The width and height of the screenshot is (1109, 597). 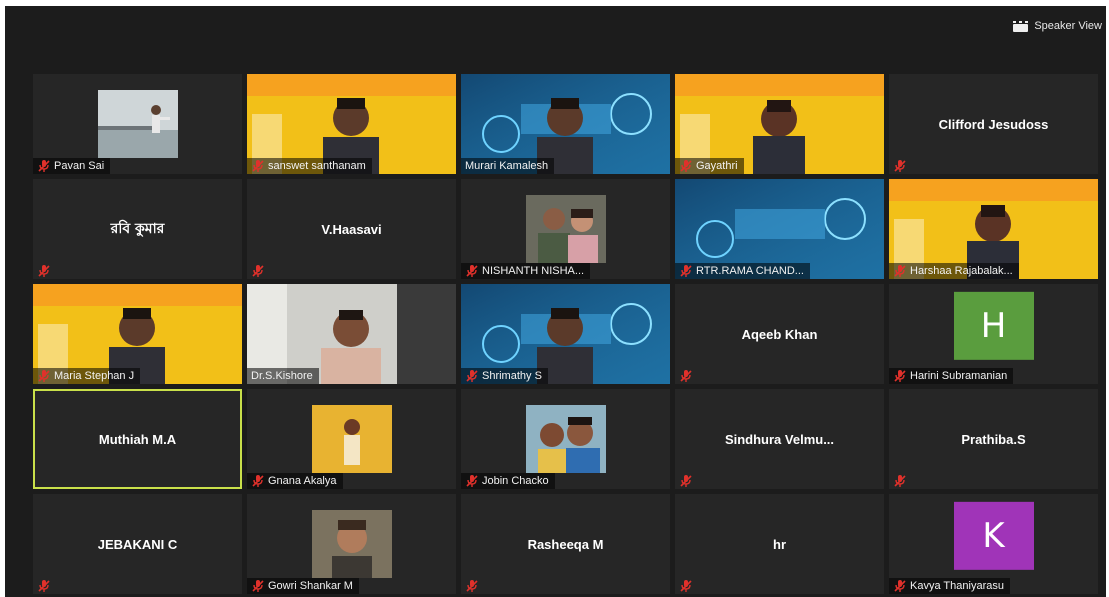 I want to click on participant-tile: Aqeeb Khan, so click(x=779, y=334).